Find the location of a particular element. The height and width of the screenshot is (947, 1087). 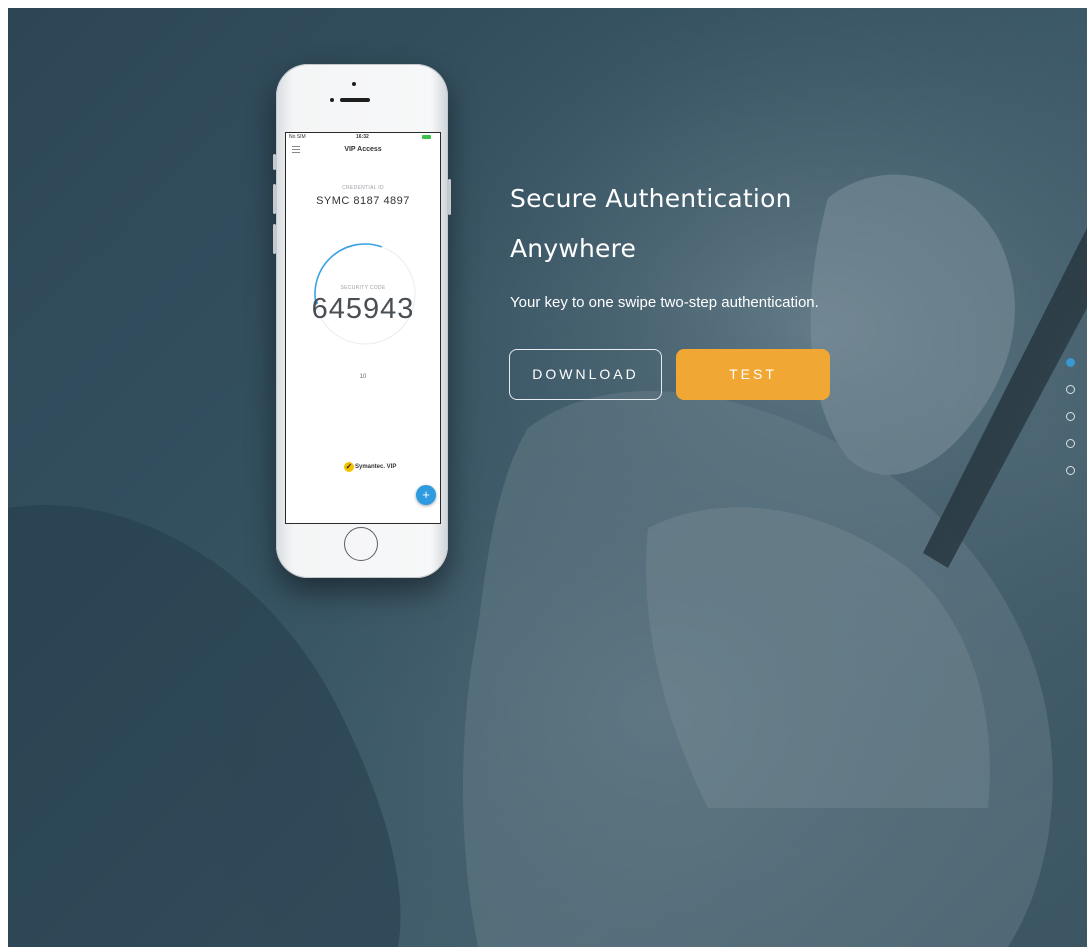

status-bar: No SIM 16:32 is located at coordinates (363, 137).